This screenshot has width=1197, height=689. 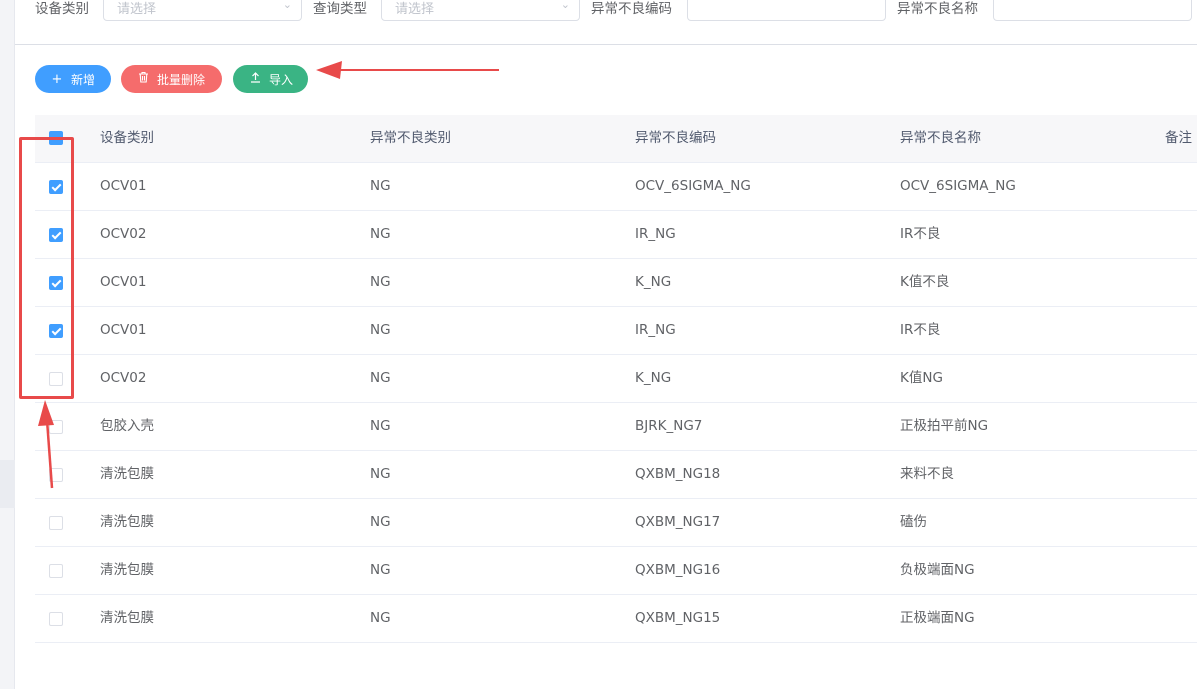 What do you see at coordinates (678, 570) in the screenshot?
I see `cell-anomaly-code: QXBM_NG16` at bounding box center [678, 570].